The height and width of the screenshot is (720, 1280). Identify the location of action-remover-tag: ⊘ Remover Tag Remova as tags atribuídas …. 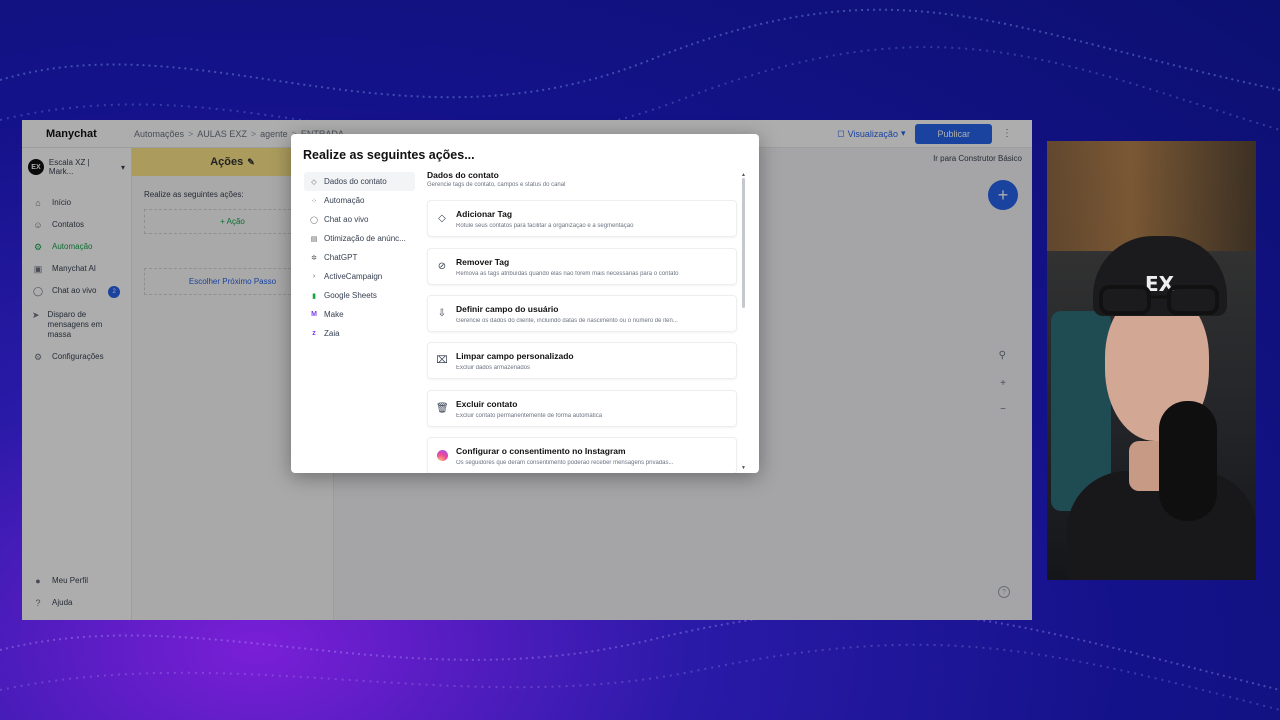
(582, 266).